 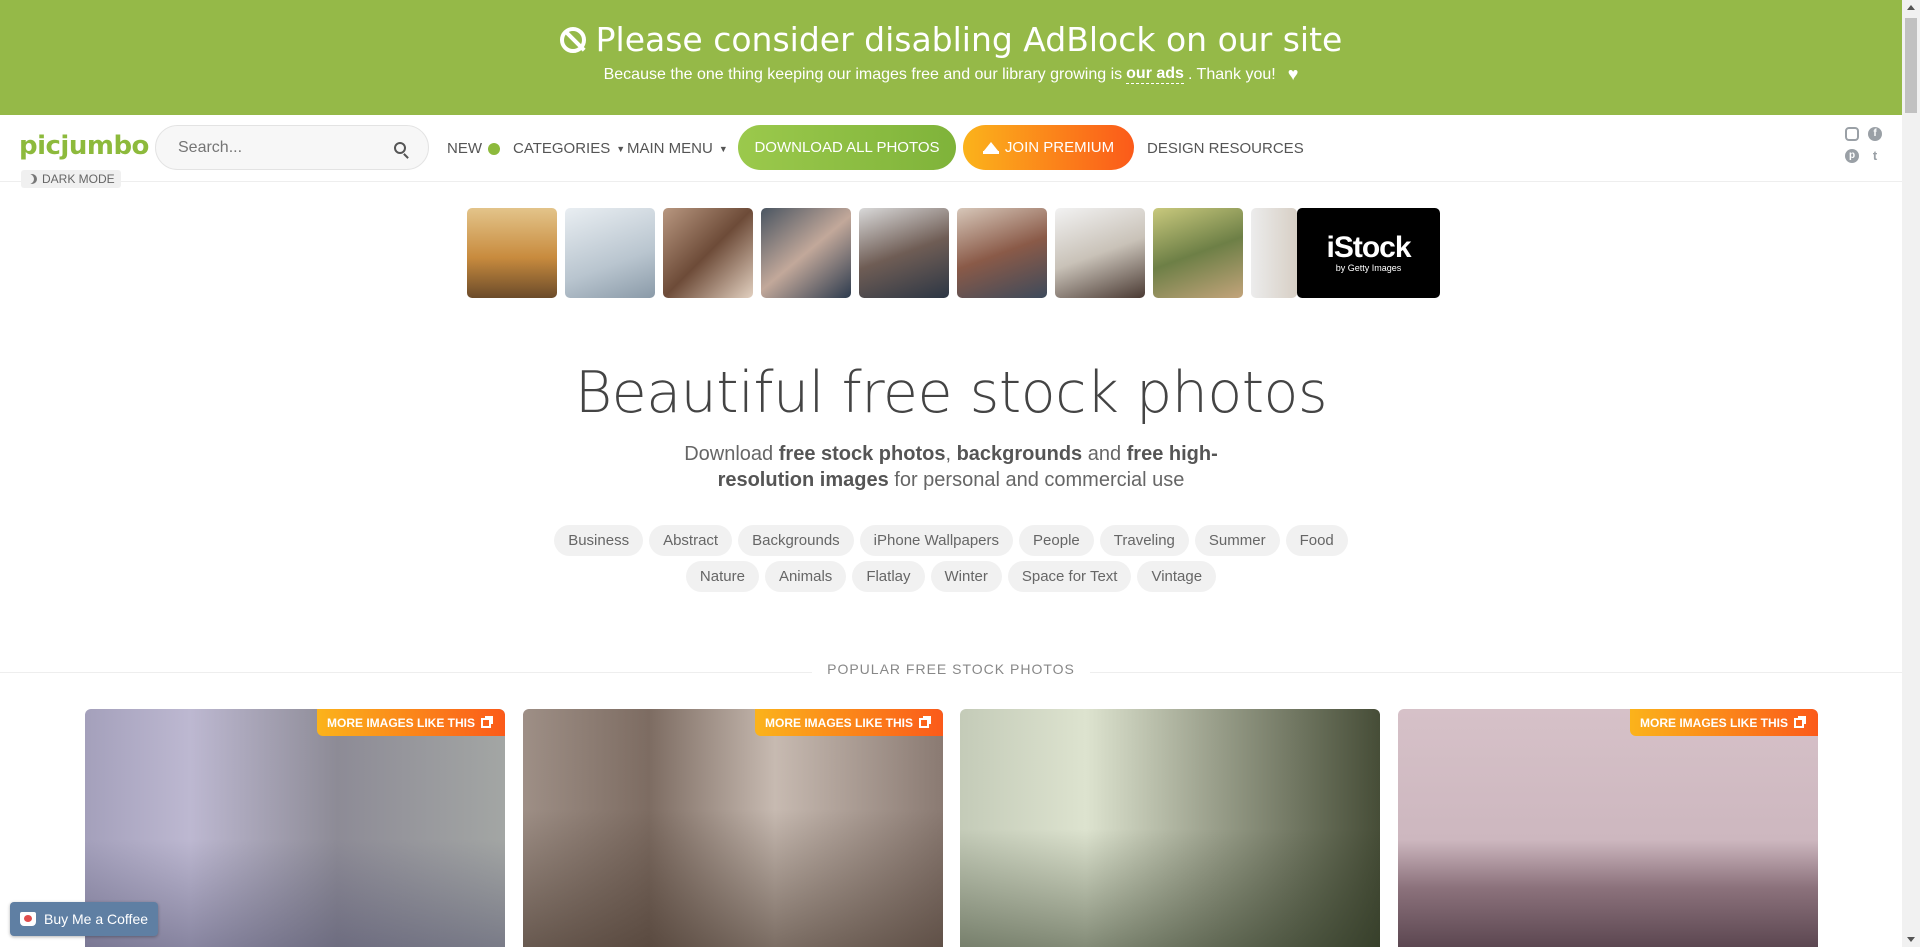 What do you see at coordinates (1056, 540) in the screenshot?
I see `tag-people: People` at bounding box center [1056, 540].